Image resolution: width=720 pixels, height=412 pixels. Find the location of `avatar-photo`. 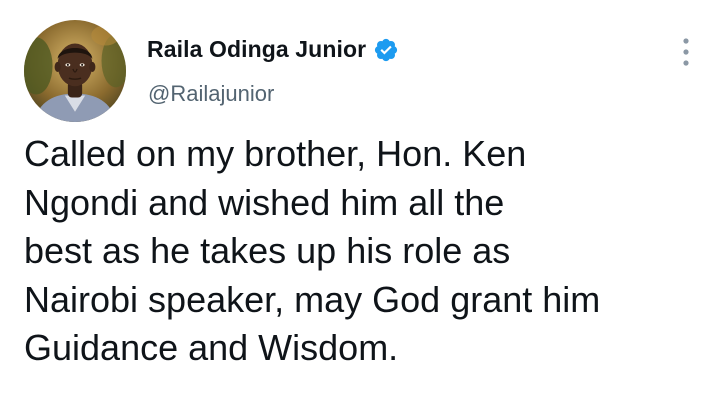

avatar-photo is located at coordinates (75, 71).